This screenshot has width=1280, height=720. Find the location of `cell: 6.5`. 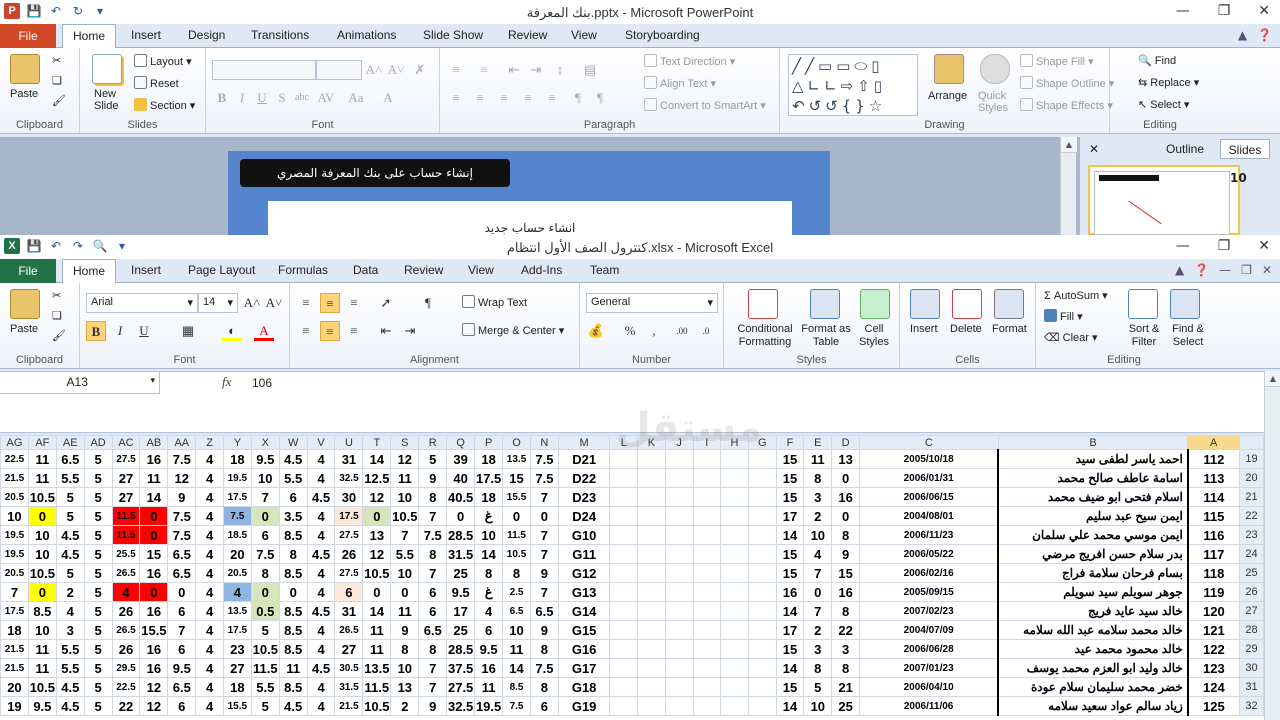

cell: 6.5 is located at coordinates (182, 687).